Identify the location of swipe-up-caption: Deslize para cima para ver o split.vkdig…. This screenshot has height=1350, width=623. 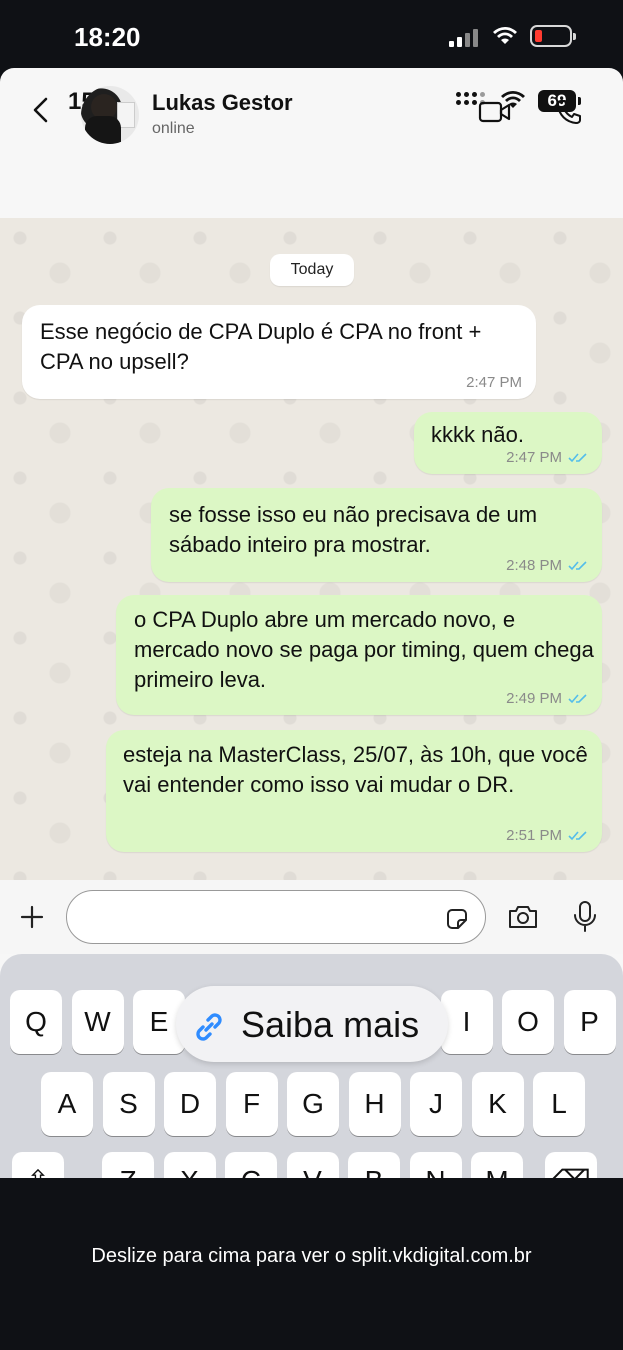
(311, 1256).